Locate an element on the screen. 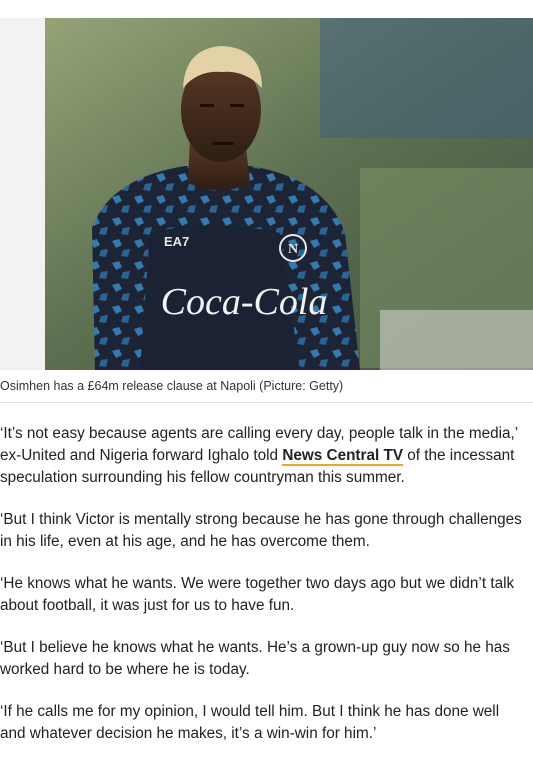 This screenshot has height=765, width=533. jersey-brand-text: EA7 is located at coordinates (176, 241).